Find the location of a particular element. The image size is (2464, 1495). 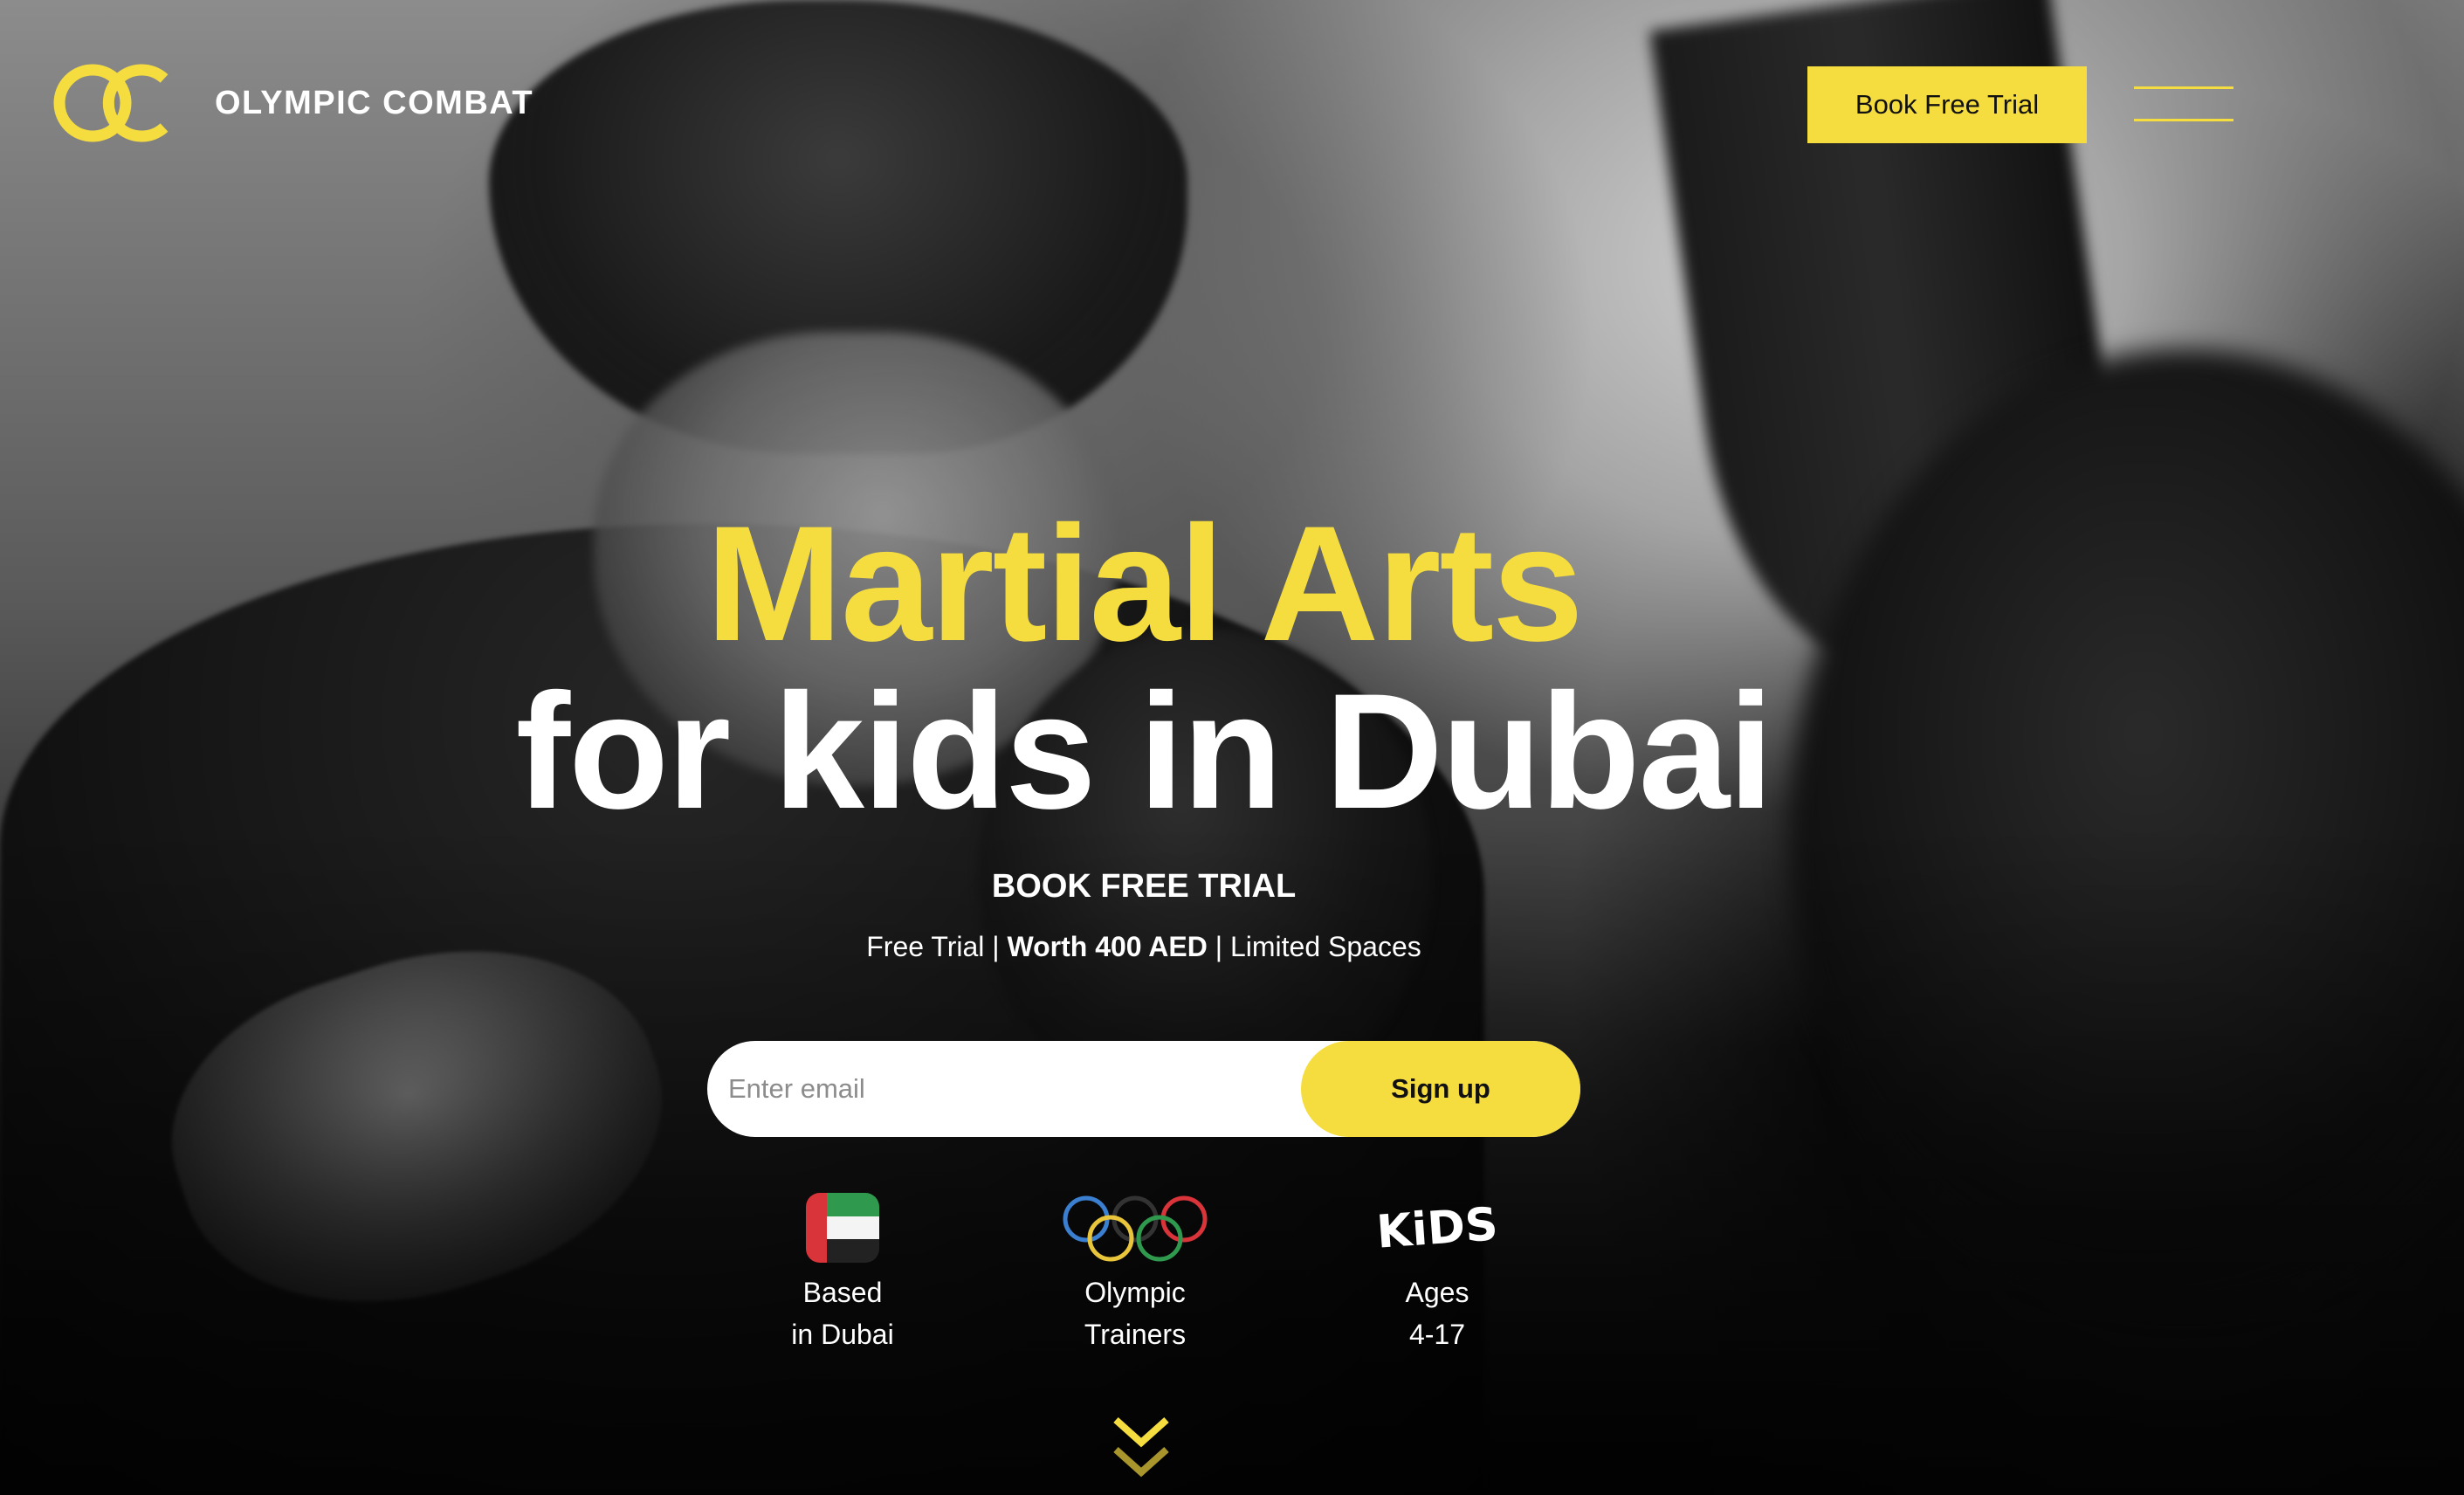

kids-icon: KiDS is located at coordinates (1437, 1228).